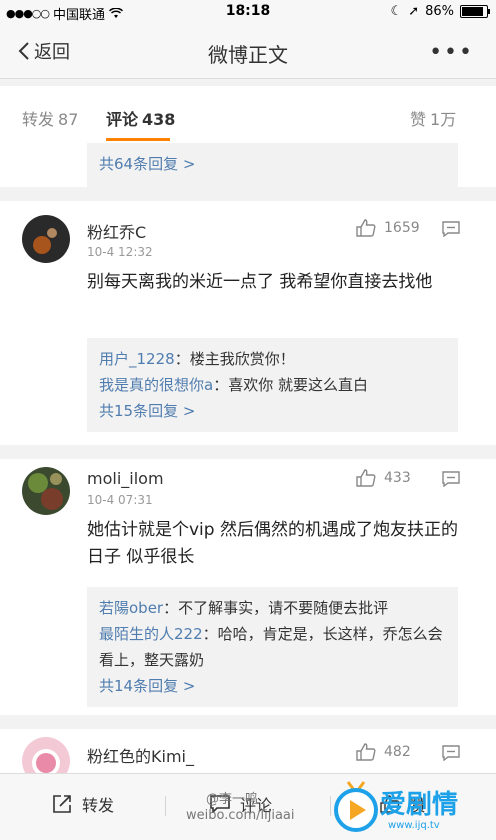 The width and height of the screenshot is (496, 840). I want to click on like-button: 1659, so click(388, 228).